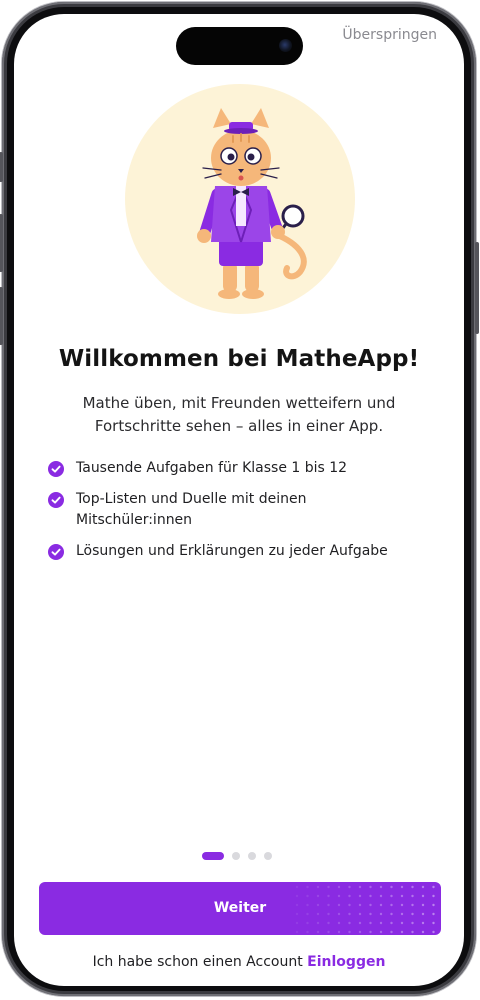  I want to click on cat-detective-illustration, so click(252, 203).